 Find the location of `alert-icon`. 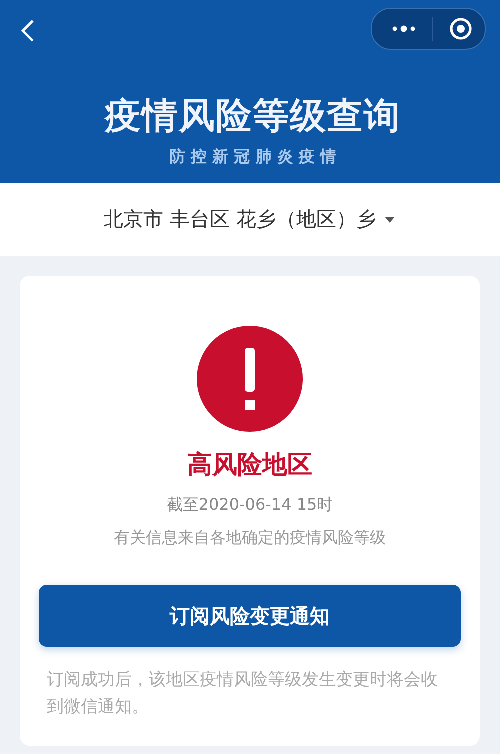

alert-icon is located at coordinates (250, 379).